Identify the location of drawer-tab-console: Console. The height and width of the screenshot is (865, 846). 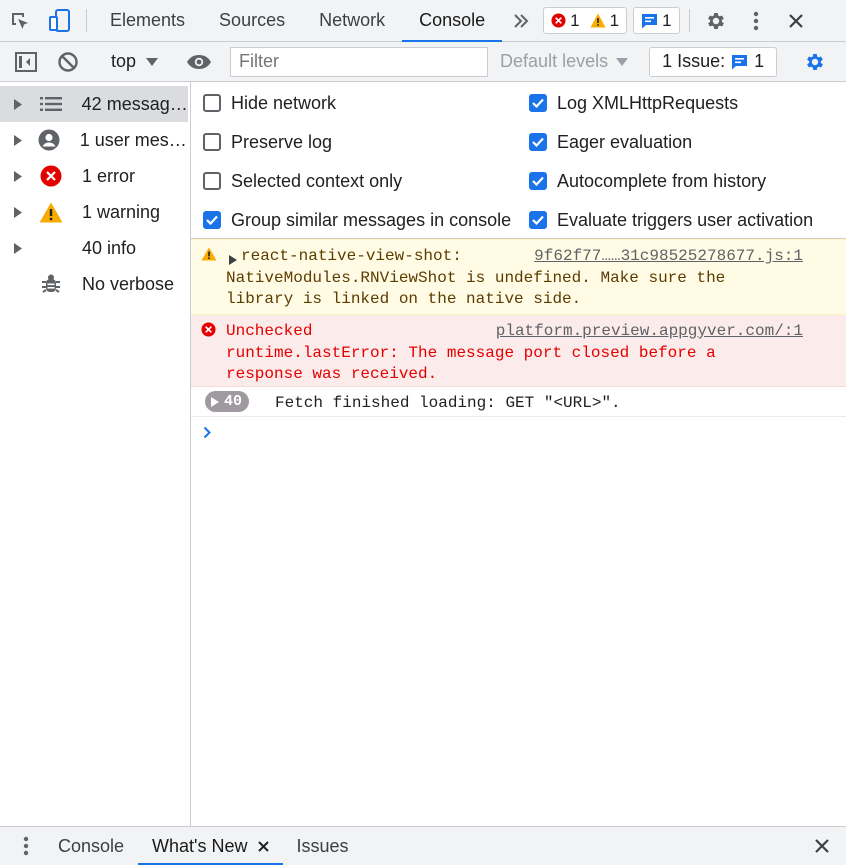
(95, 846).